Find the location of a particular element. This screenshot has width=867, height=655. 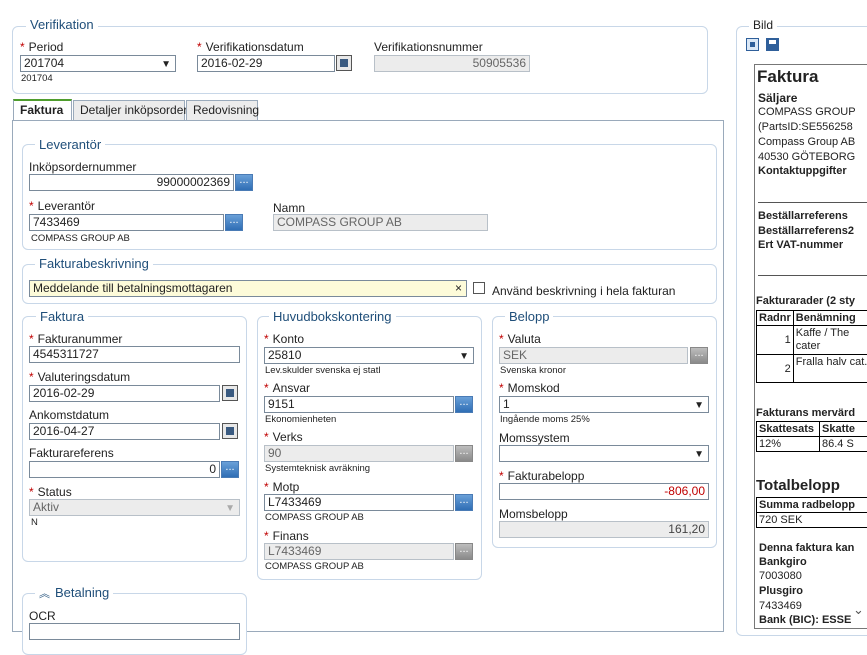

fakturanummer-label: *Fakturanummer is located at coordinates (75, 339).